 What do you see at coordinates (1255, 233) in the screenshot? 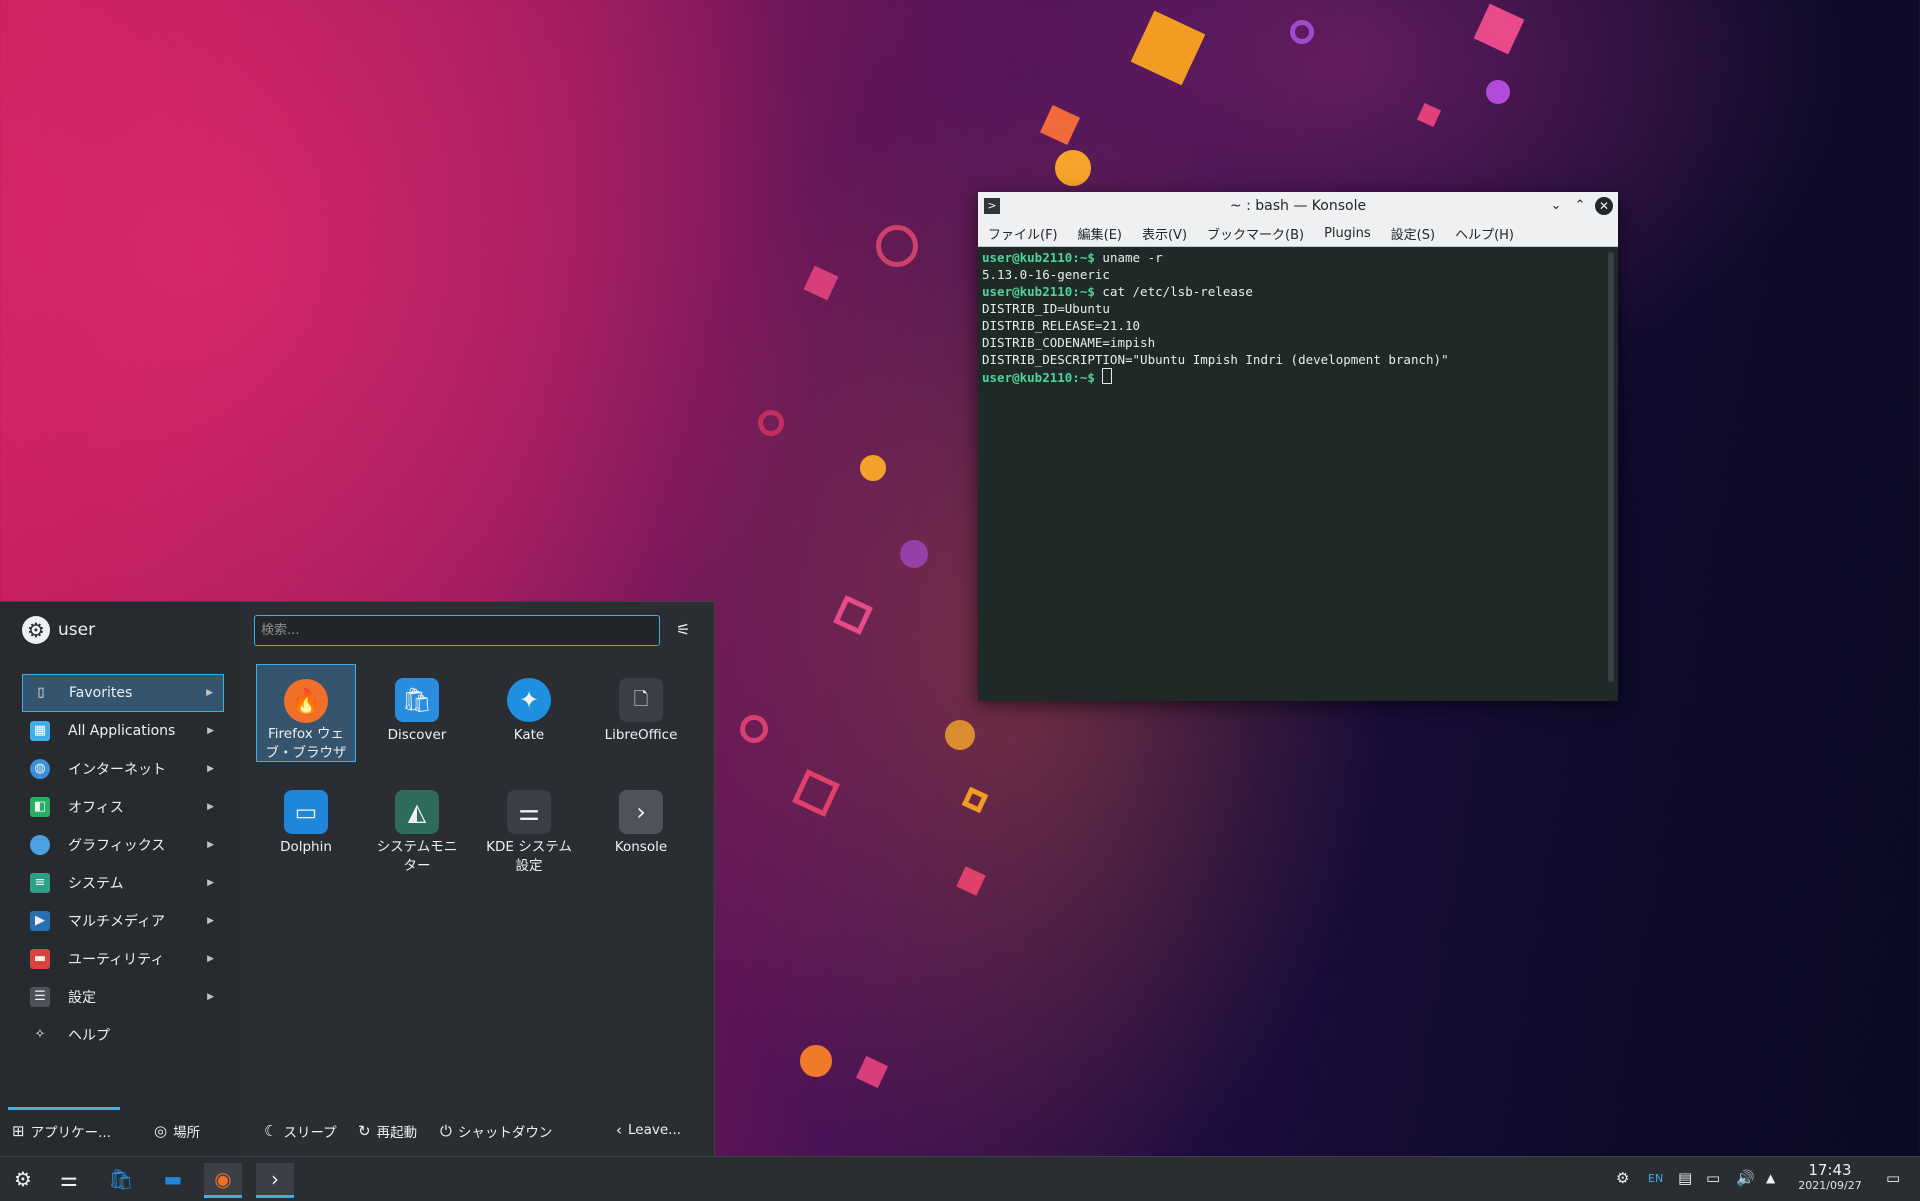
I see `menu-bookmarks: ブックマーク(B)` at bounding box center [1255, 233].